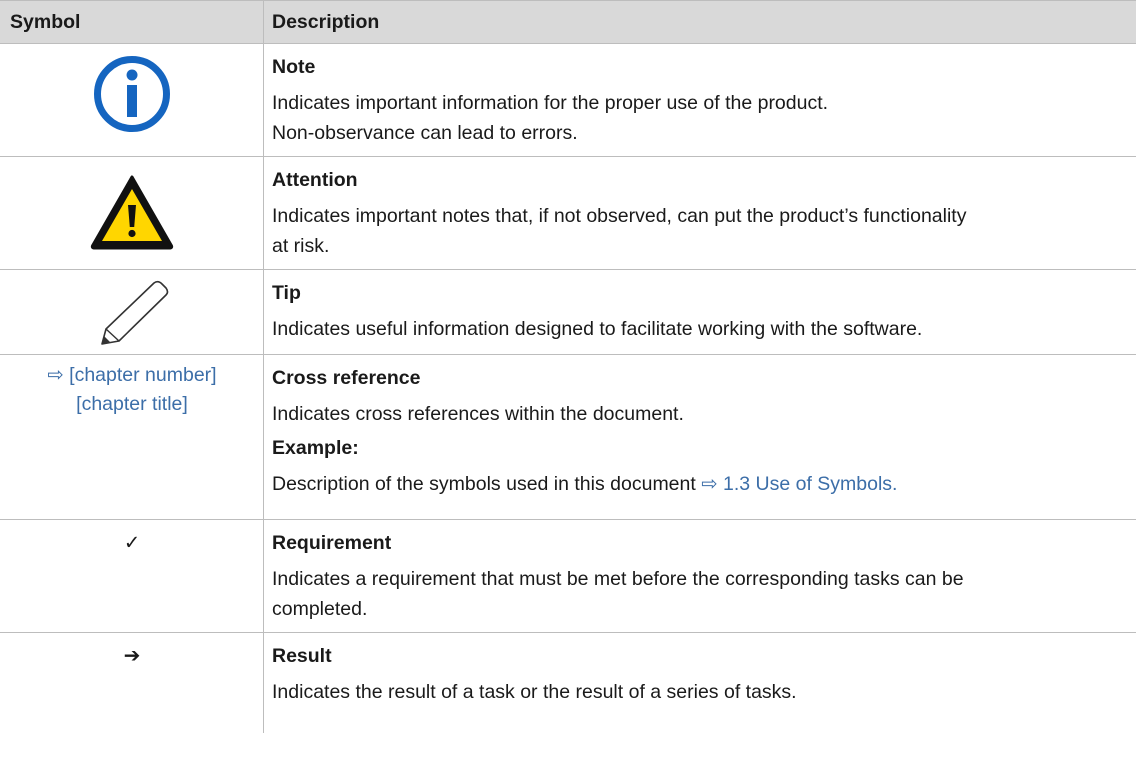 This screenshot has height=770, width=1136. I want to click on warning-icon, so click(132, 212).